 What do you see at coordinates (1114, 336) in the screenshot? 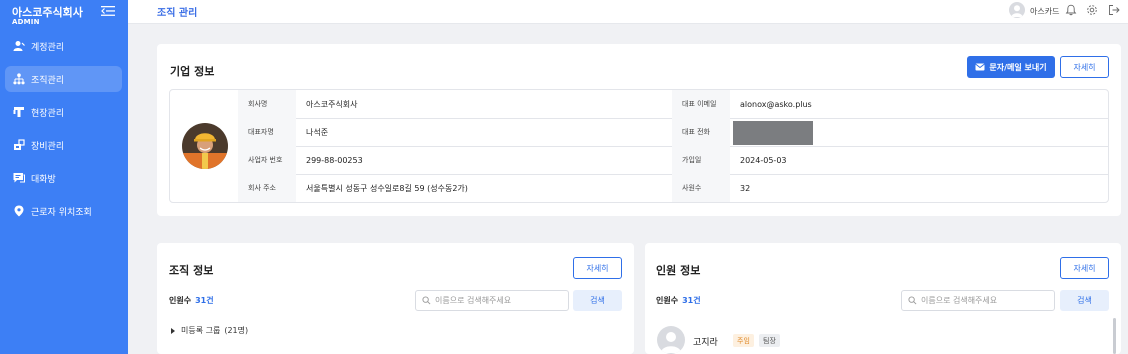
I see `member-list-scrollbar` at bounding box center [1114, 336].